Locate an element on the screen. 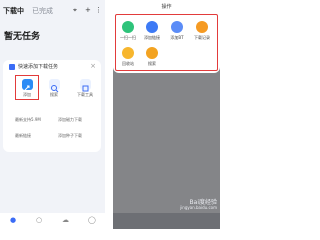  download-icon is located at coordinates (12, 67).